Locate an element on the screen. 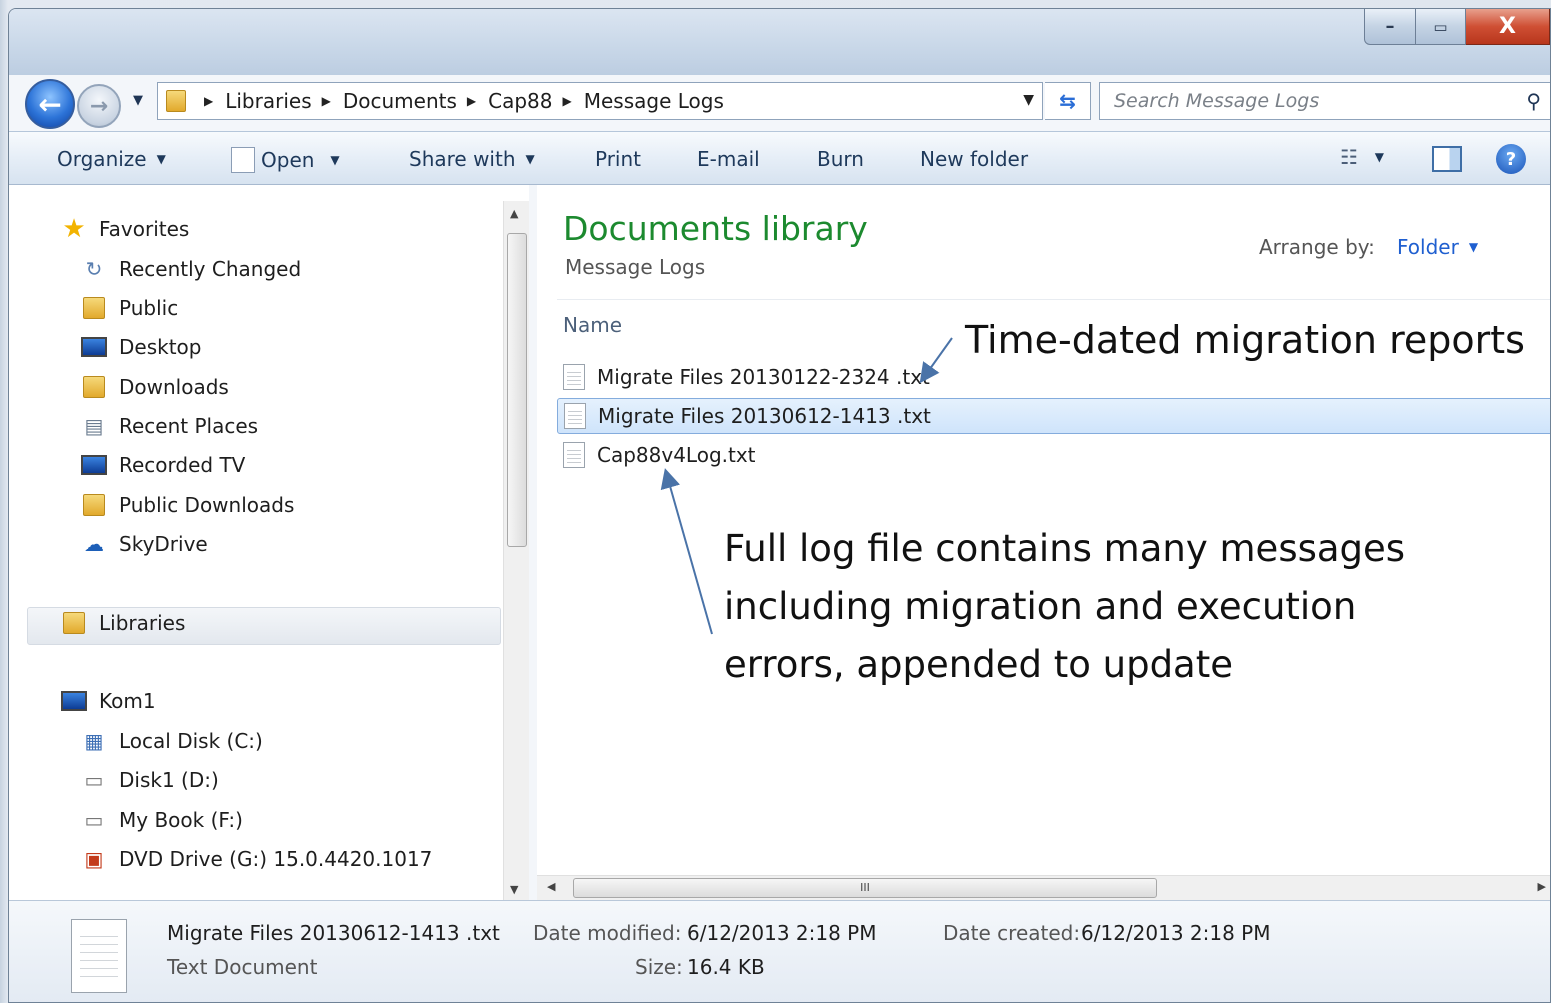 The width and height of the screenshot is (1551, 1003). open-button: Open ▼ is located at coordinates (285, 160).